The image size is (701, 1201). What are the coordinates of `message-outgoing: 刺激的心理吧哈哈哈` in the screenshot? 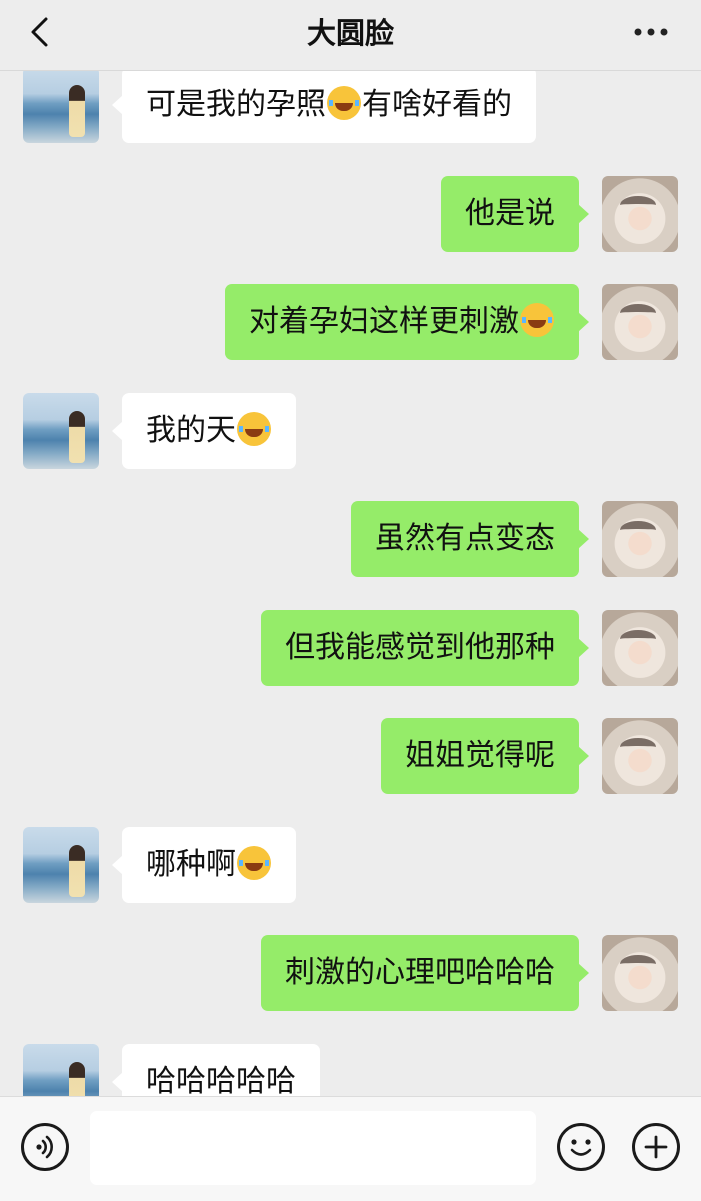 It's located at (350, 974).